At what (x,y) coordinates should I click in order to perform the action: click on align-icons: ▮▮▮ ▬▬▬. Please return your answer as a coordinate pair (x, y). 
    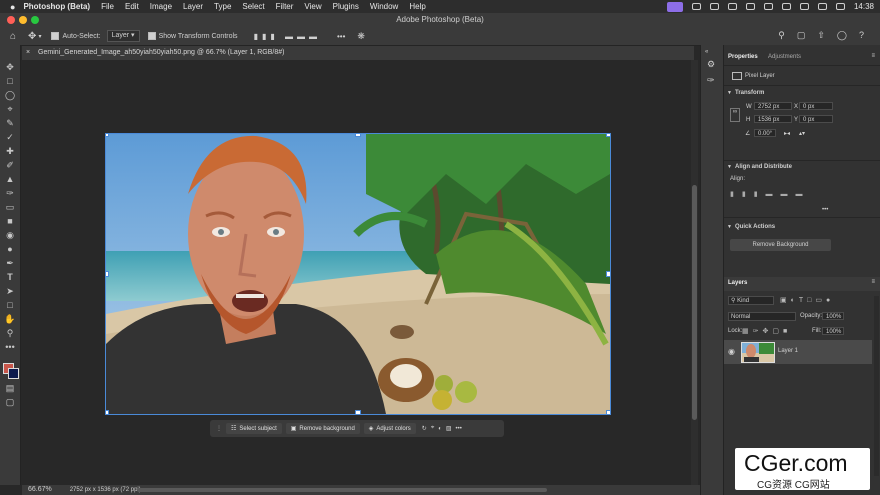
    Looking at the image, I should click on (287, 36).